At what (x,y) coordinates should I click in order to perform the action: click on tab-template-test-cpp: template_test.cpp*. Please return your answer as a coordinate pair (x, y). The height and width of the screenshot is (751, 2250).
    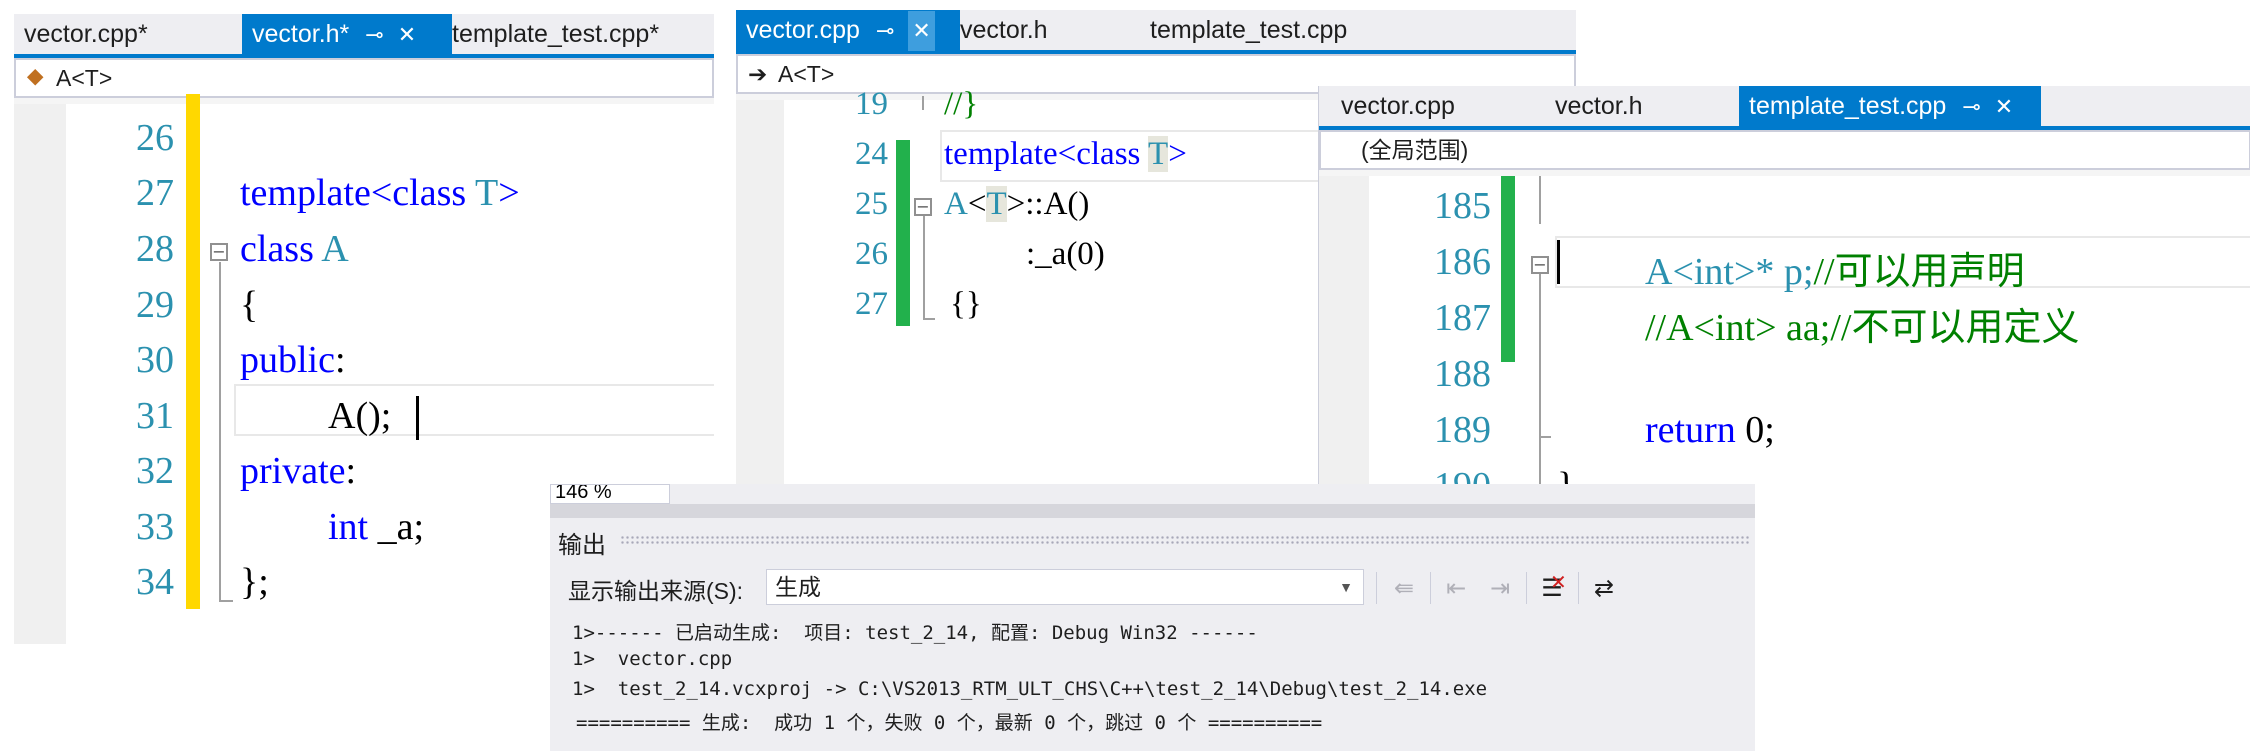
    Looking at the image, I should click on (555, 34).